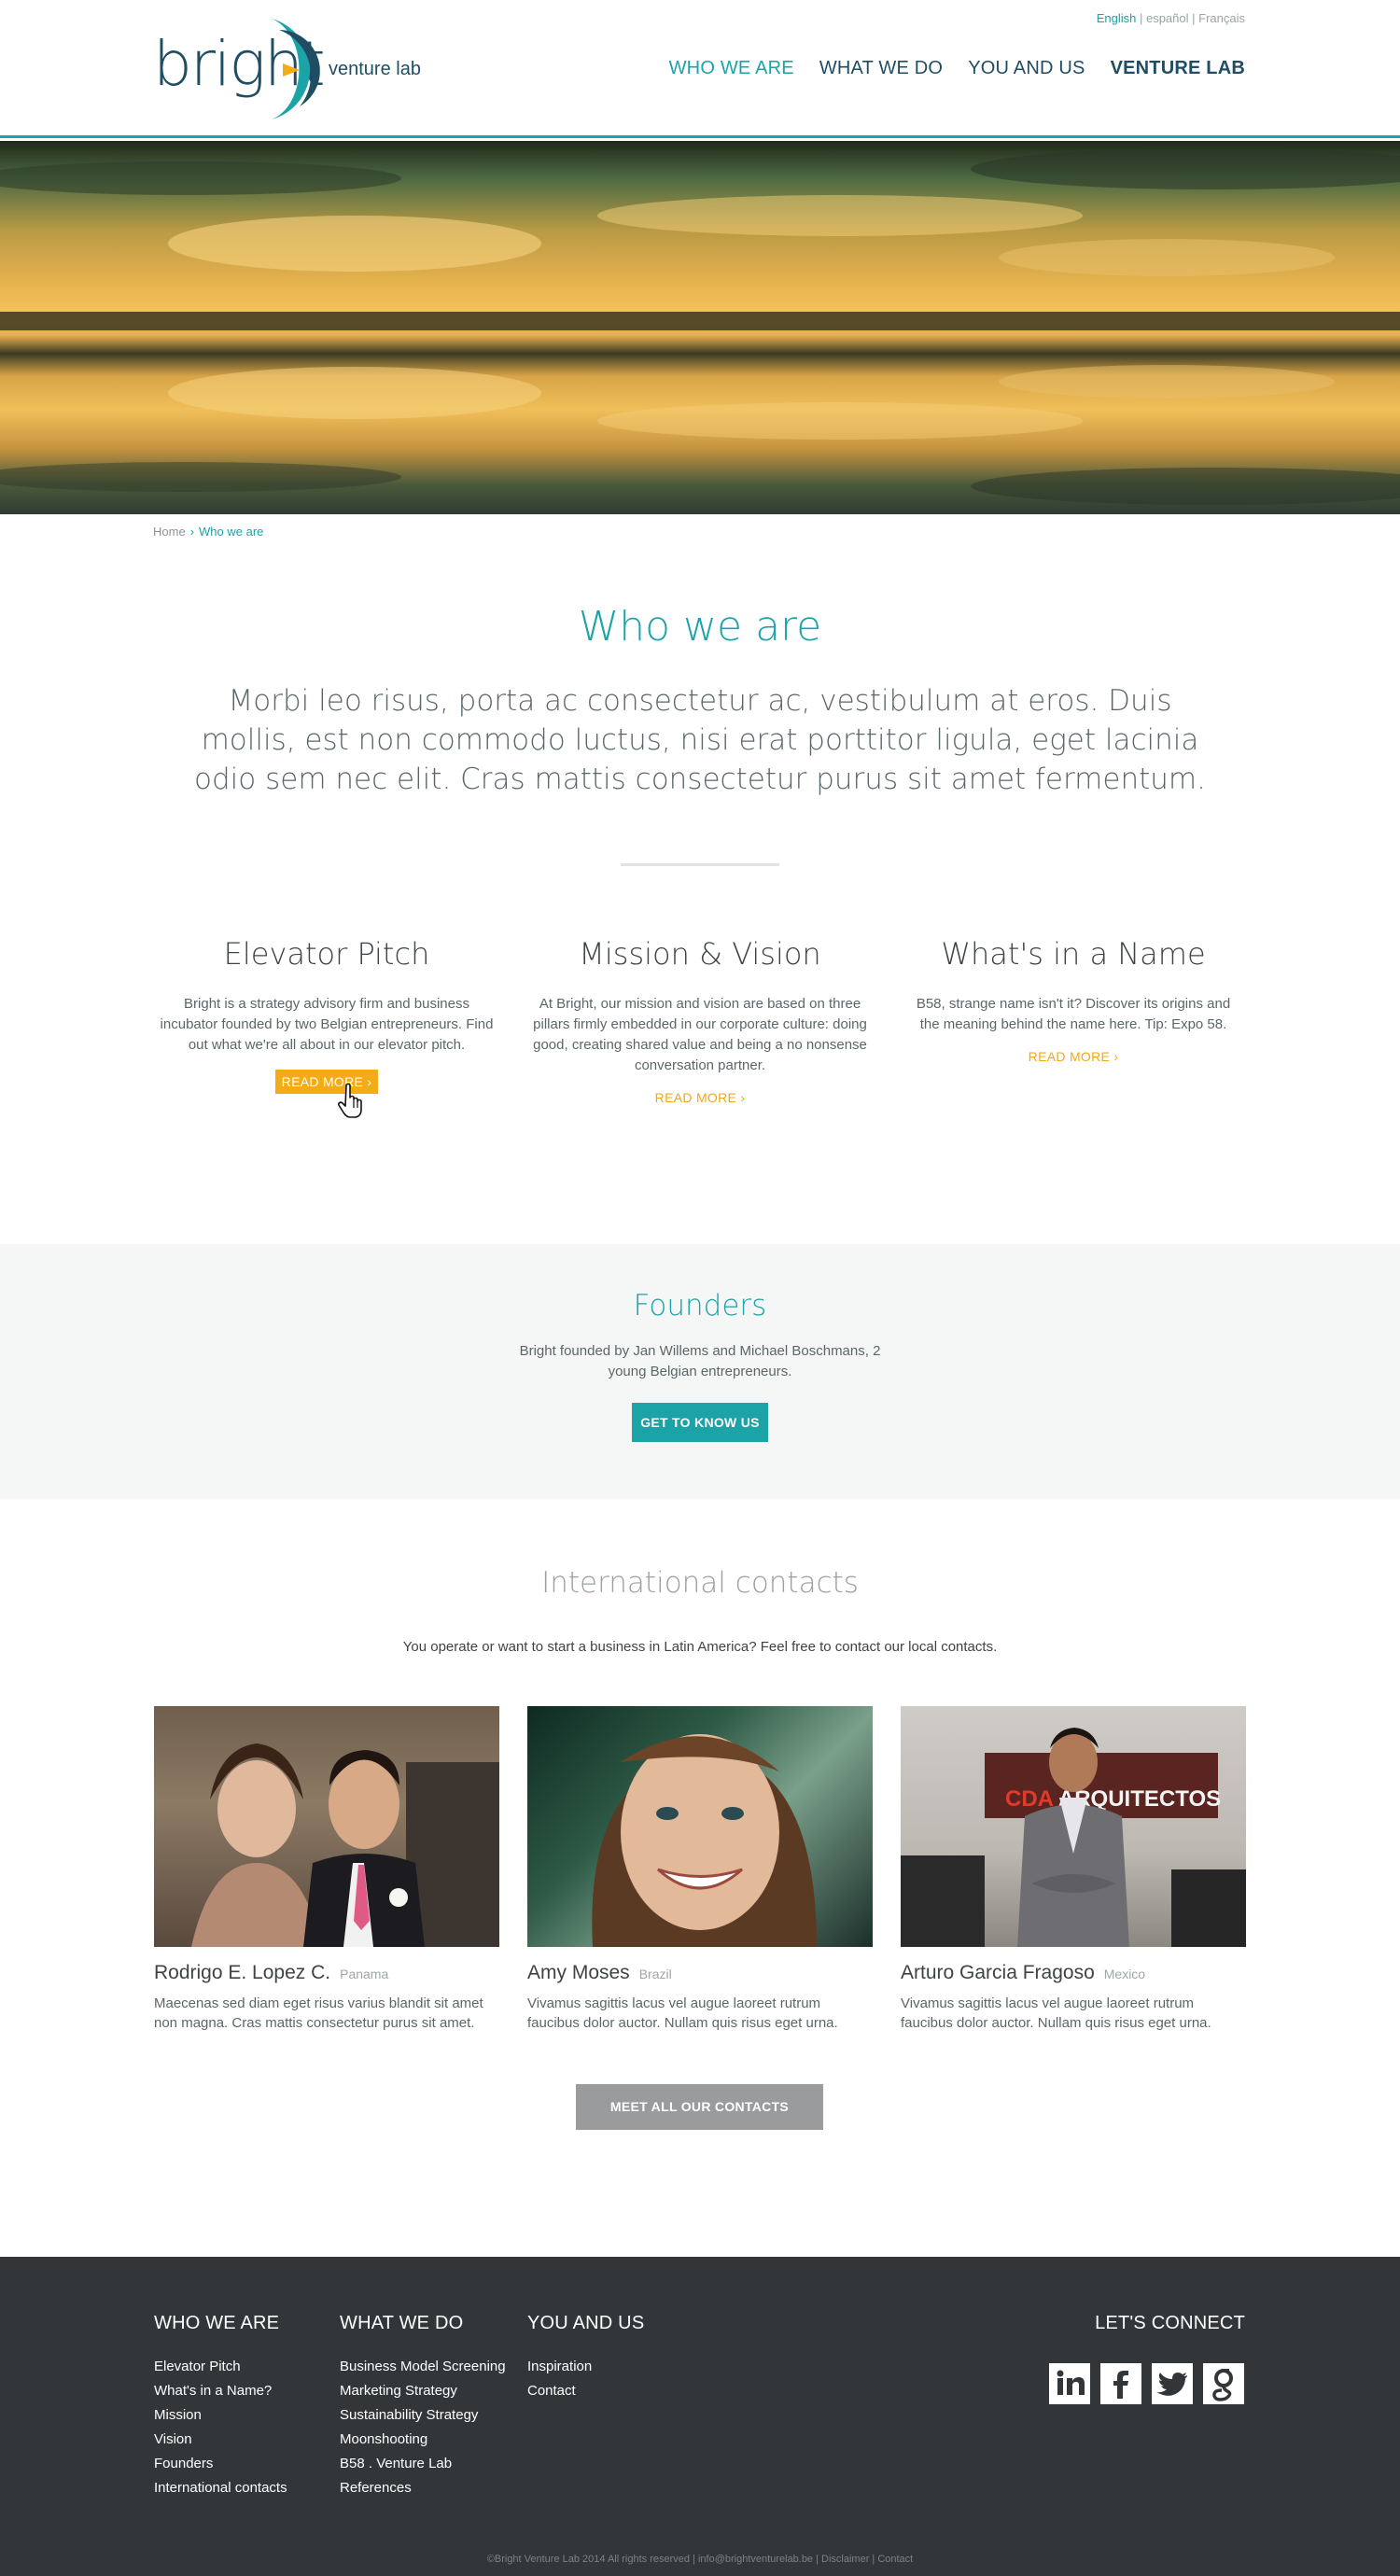 The image size is (1400, 2576). Describe the element at coordinates (700, 1422) in the screenshot. I see `get-to-know-us-button: GET TO KNOW US` at that location.